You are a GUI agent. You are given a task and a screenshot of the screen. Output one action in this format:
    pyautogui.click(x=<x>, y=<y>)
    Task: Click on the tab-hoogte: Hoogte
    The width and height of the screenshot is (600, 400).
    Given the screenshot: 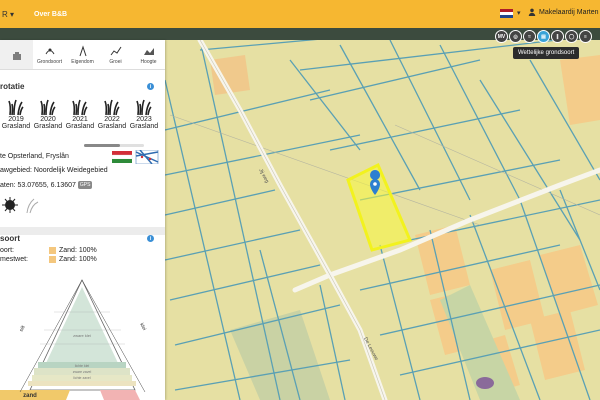 What is the action you would take?
    pyautogui.click(x=148, y=54)
    